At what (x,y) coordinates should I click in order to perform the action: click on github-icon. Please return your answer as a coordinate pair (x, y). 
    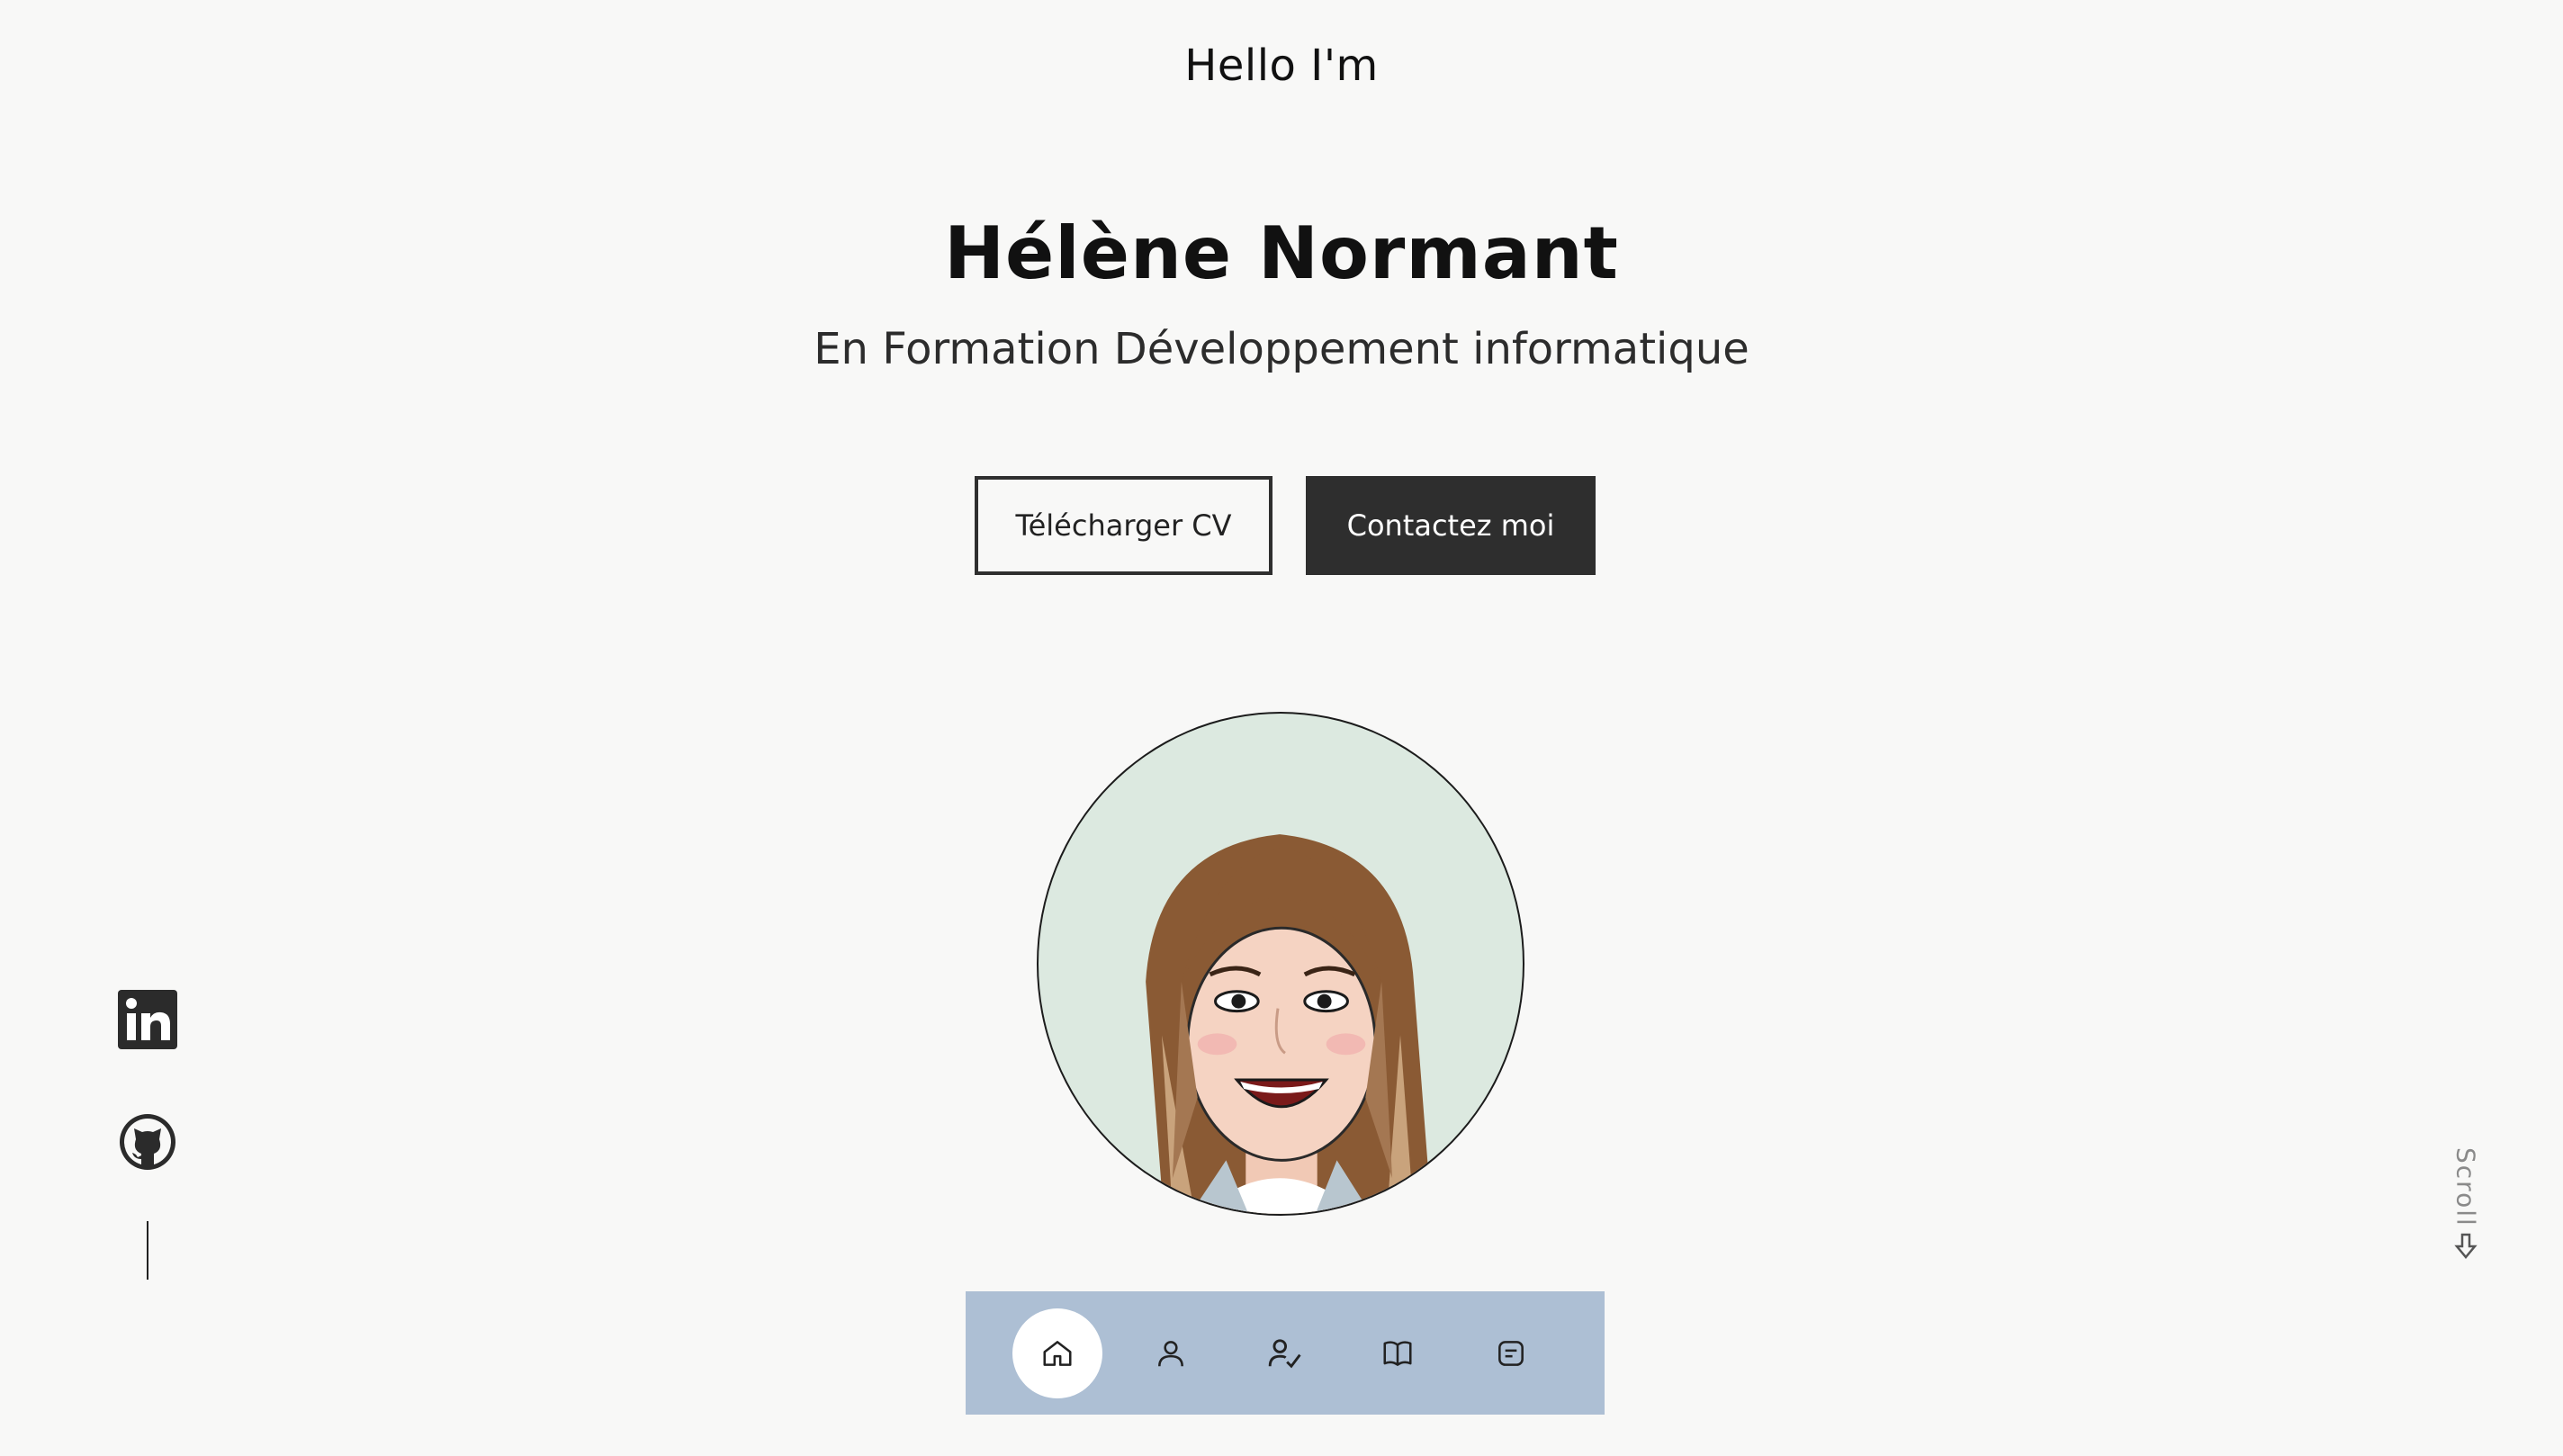
    Looking at the image, I should click on (147, 1142).